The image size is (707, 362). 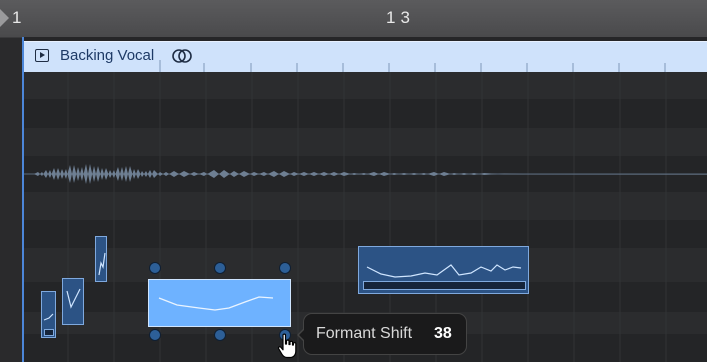 What do you see at coordinates (155, 335) in the screenshot?
I see `formant-handle-bottom-left` at bounding box center [155, 335].